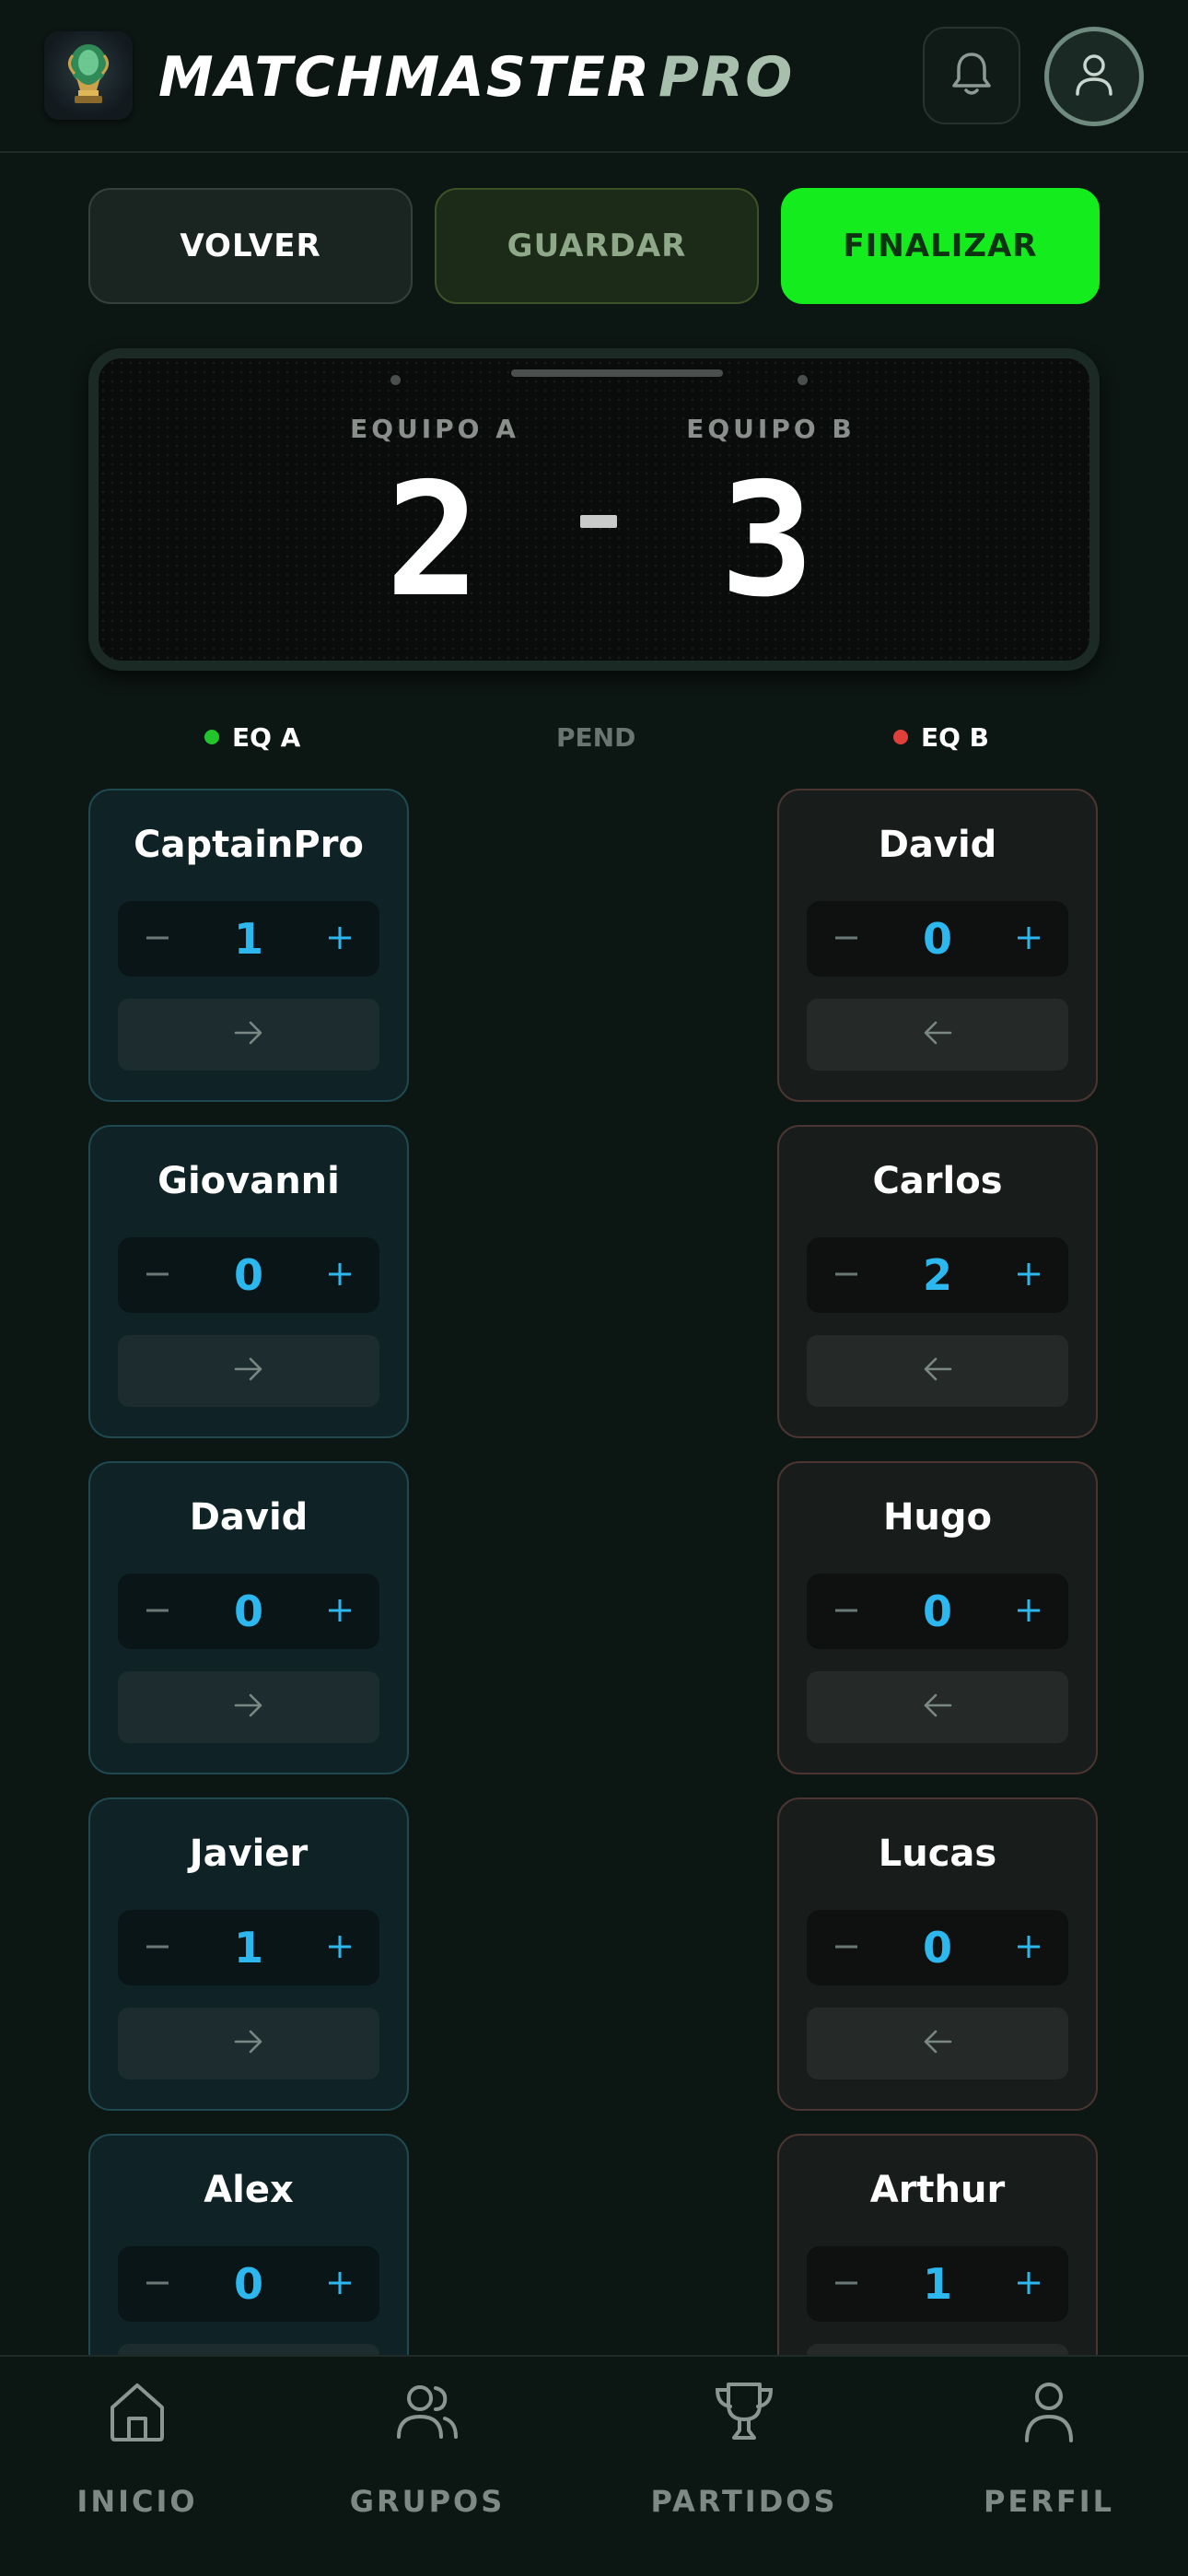 Image resolution: width=1188 pixels, height=2576 pixels. Describe the element at coordinates (598, 521) in the screenshot. I see `score-separator` at that location.